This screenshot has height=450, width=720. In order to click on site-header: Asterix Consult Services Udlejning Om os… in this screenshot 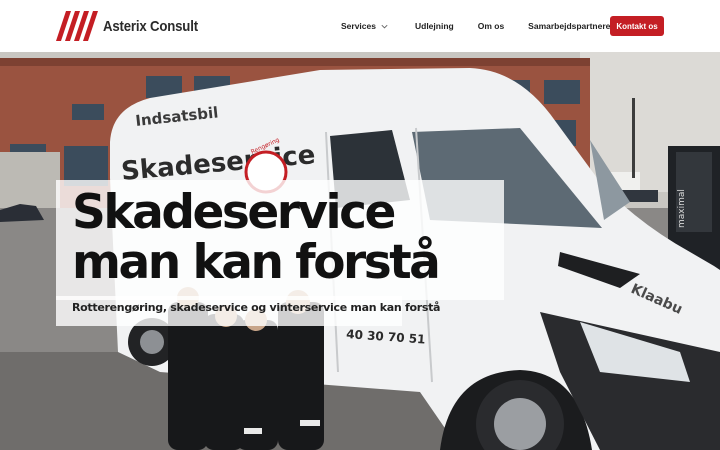, I will do `click(360, 26)`.